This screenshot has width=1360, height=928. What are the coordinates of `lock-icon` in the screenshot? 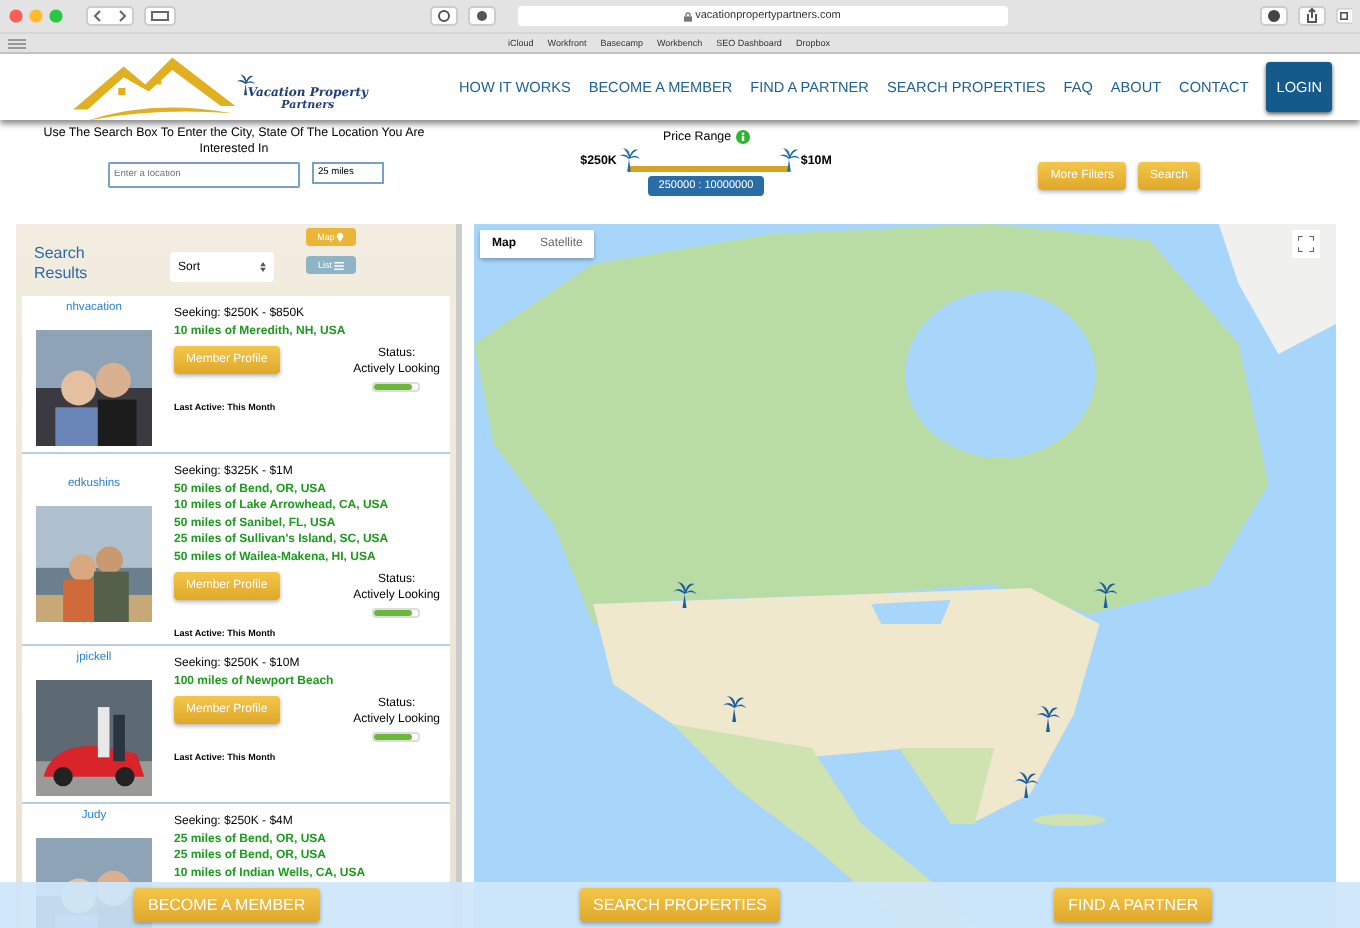 It's located at (687, 16).